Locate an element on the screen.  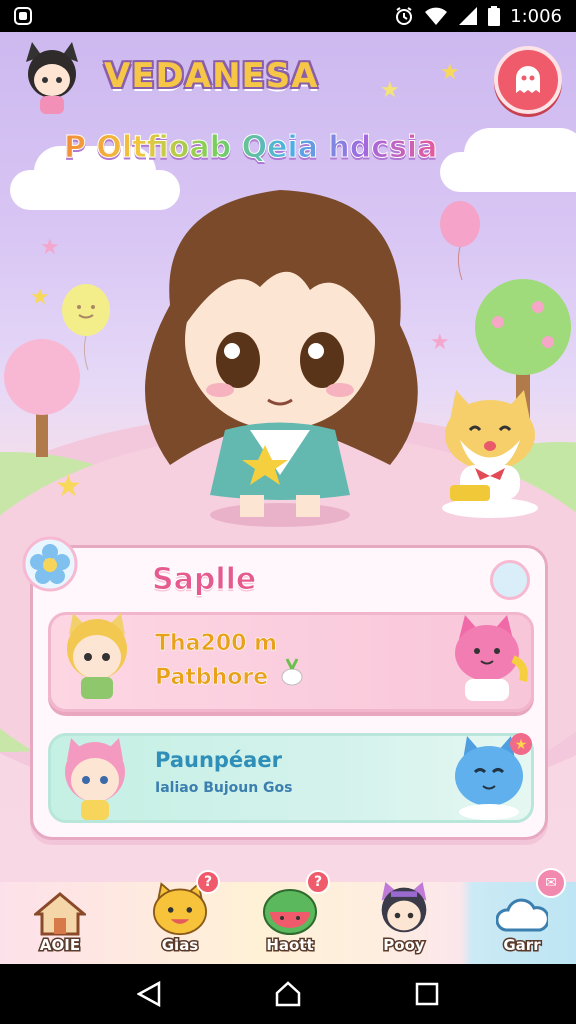
card-line-2: Ialiao Bujoun Gos is located at coordinates (224, 788).